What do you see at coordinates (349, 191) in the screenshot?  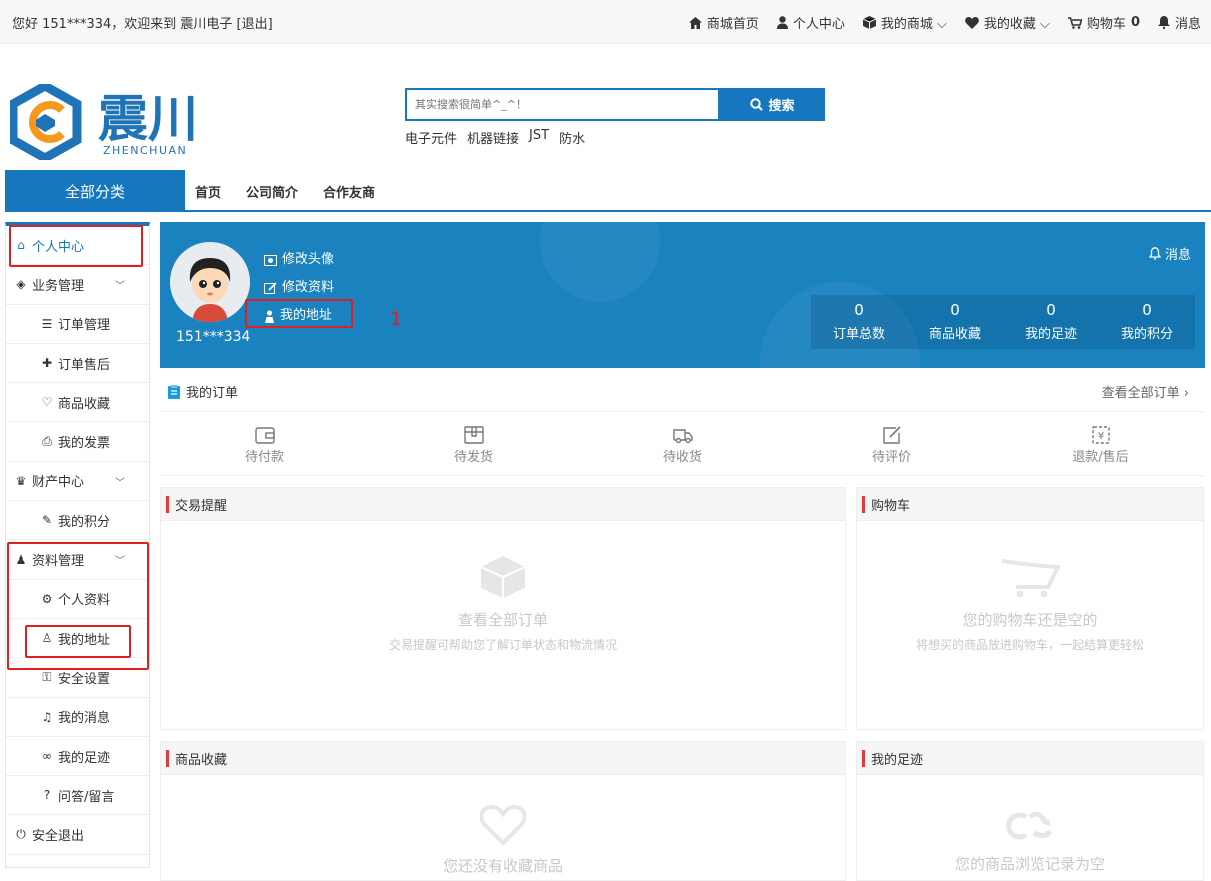 I see `nav-link-partners: 合作友商` at bounding box center [349, 191].